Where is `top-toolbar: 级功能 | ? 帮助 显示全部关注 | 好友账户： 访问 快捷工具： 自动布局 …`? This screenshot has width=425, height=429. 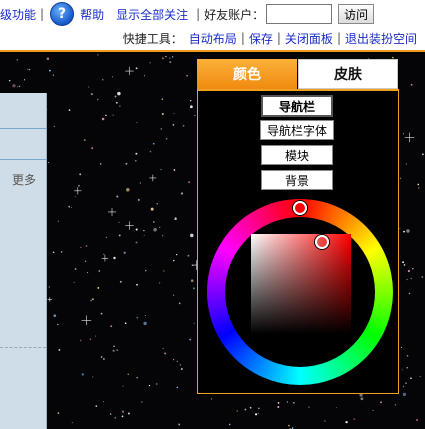
top-toolbar: 级功能 | ? 帮助 显示全部关注 | 好友账户： 访问 快捷工具： 自动布局 … is located at coordinates (212, 25).